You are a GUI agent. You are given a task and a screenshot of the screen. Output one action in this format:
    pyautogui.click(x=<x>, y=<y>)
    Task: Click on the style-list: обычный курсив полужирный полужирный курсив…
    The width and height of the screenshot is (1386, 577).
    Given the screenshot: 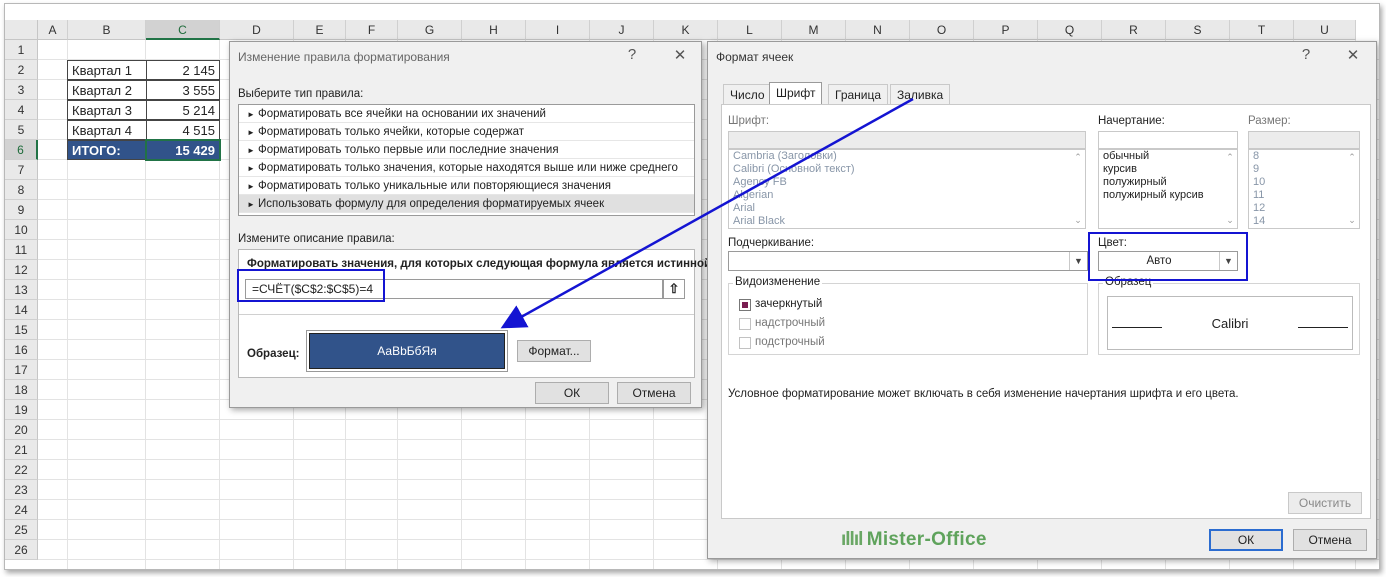 What is the action you would take?
    pyautogui.click(x=1168, y=189)
    